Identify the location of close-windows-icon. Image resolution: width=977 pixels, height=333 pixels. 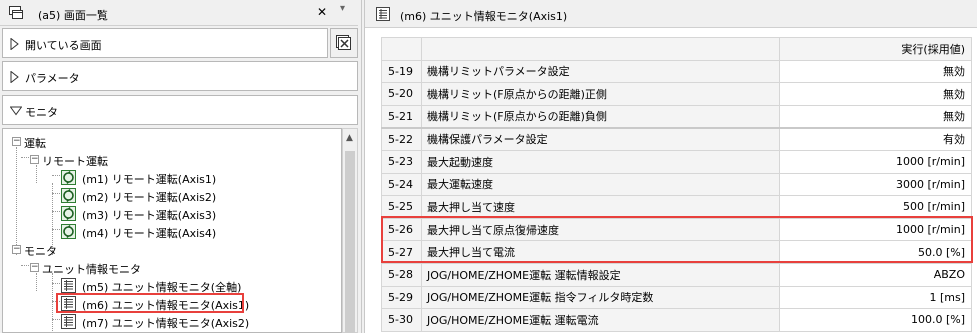
(343, 42).